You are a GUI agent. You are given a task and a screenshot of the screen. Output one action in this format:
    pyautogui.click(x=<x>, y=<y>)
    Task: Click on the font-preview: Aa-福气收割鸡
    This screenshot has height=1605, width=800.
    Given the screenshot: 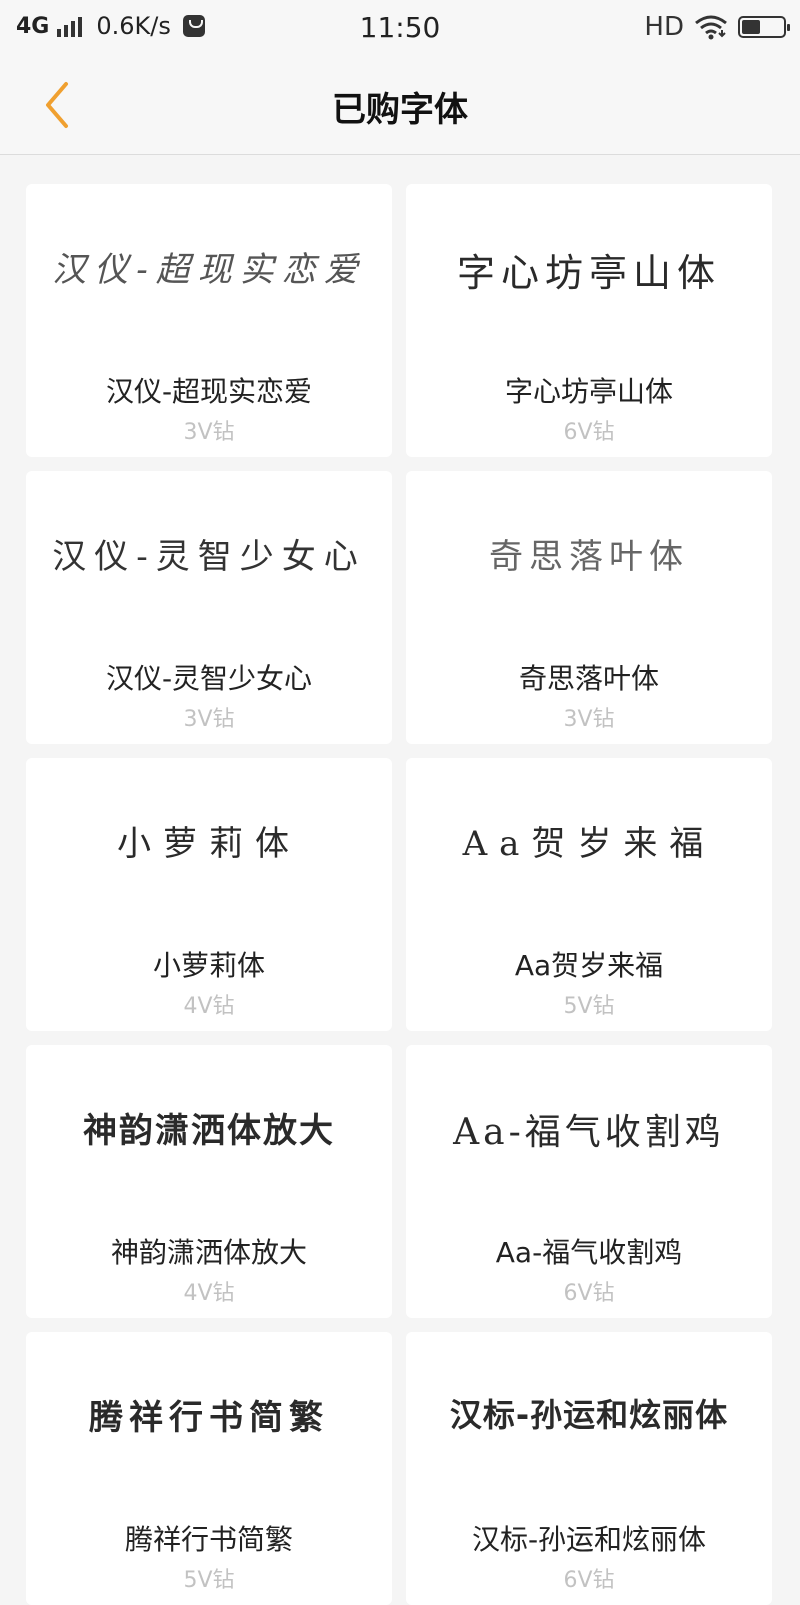 What is the action you would take?
    pyautogui.click(x=589, y=1132)
    